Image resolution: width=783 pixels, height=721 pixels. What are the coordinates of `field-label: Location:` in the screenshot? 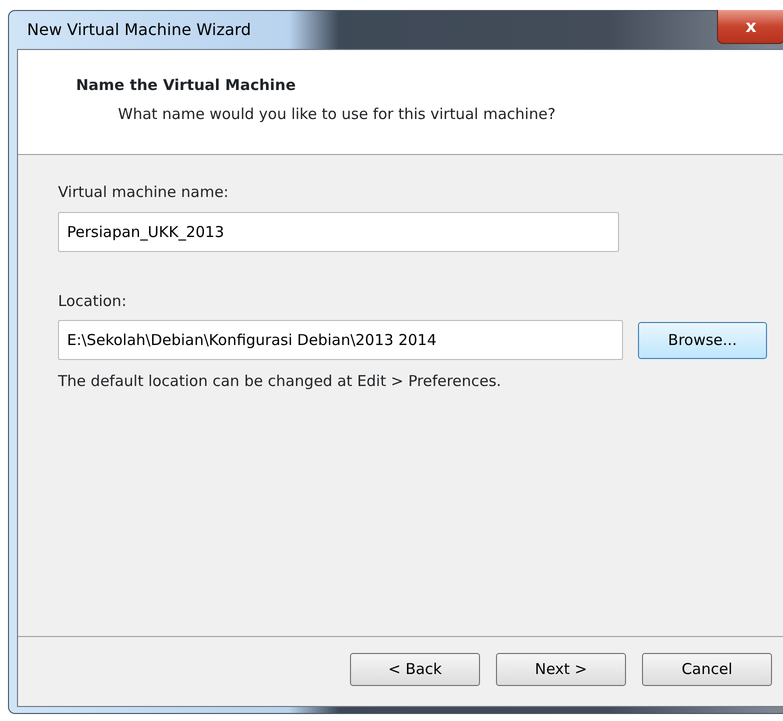 It's located at (93, 301).